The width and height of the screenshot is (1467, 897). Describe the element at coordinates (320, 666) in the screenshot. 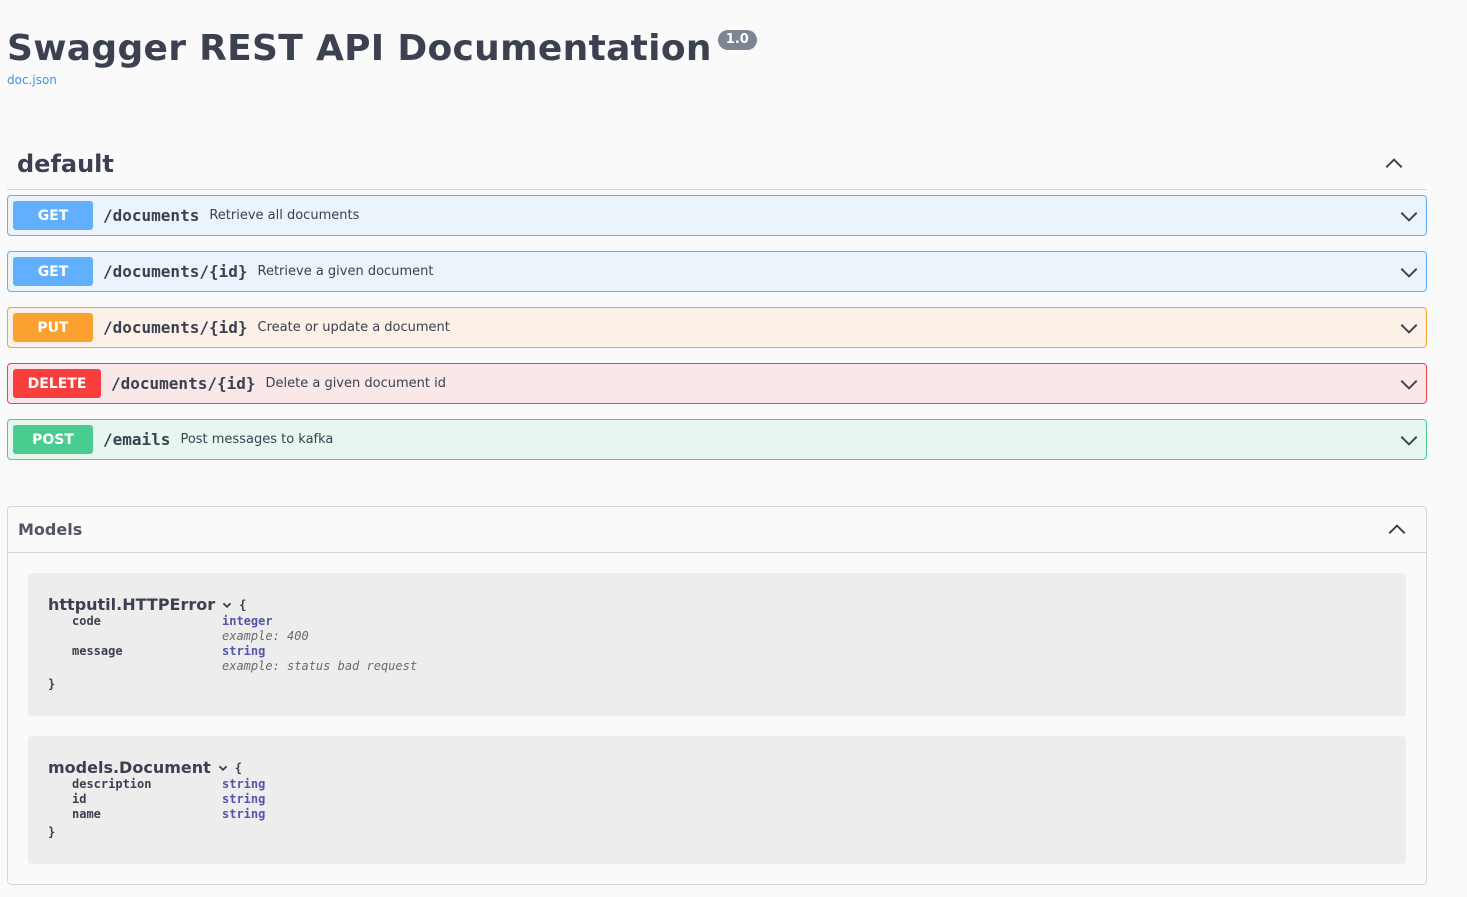

I see `property-example: example: status bad request` at that location.